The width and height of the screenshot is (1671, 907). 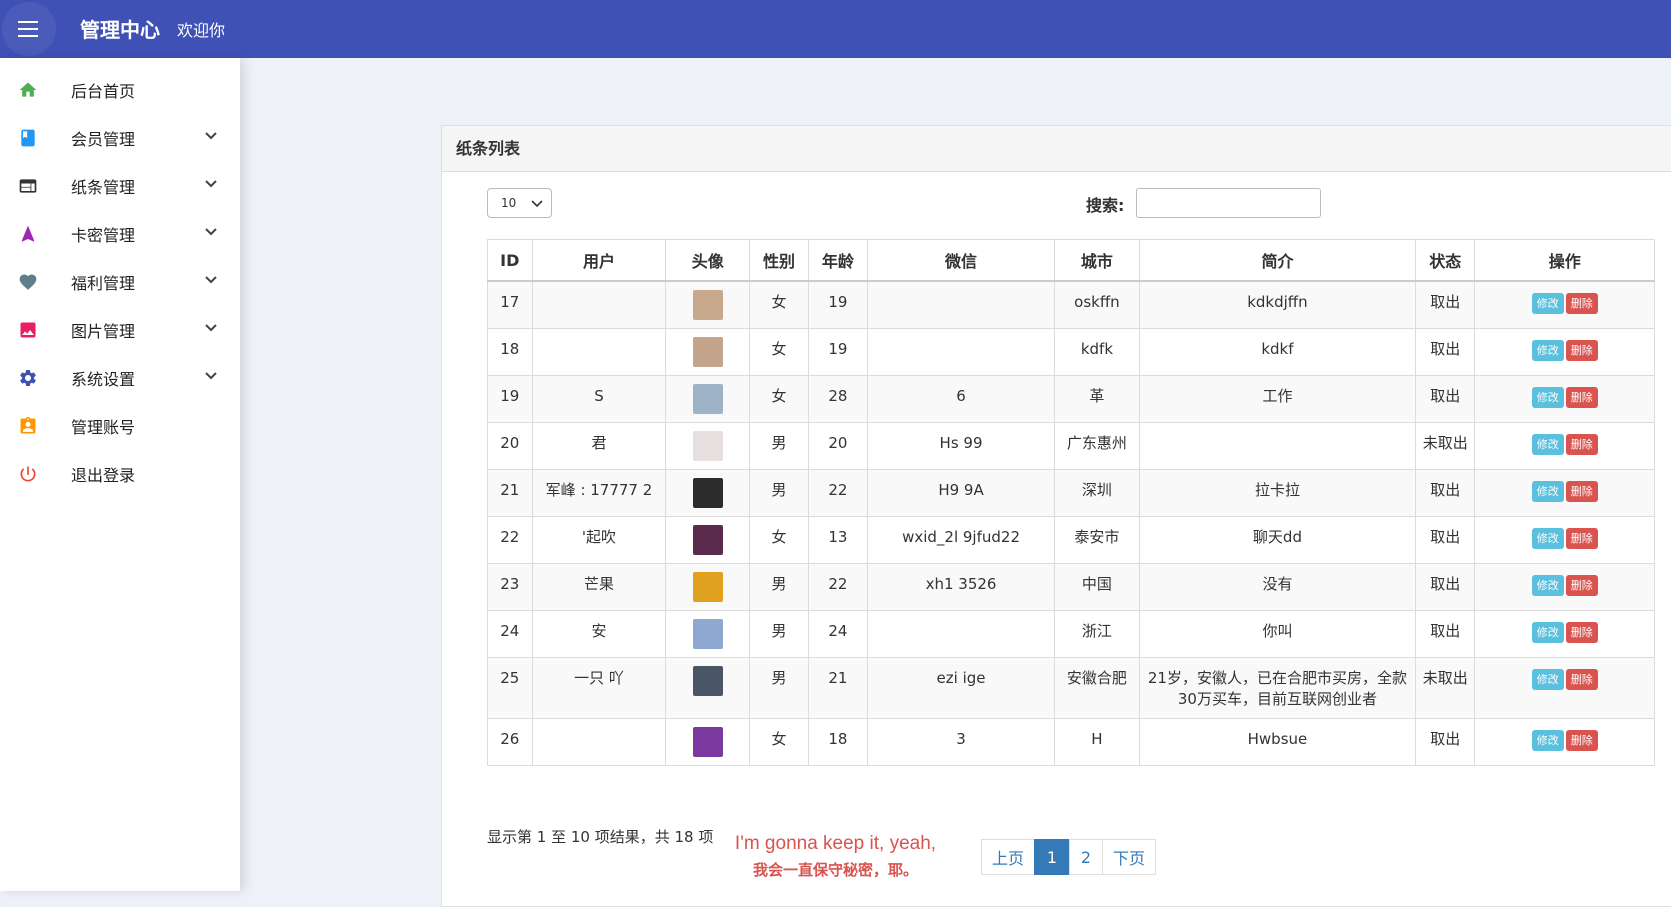 I want to click on sidebar-item-settings: 系统设置, so click(x=120, y=378).